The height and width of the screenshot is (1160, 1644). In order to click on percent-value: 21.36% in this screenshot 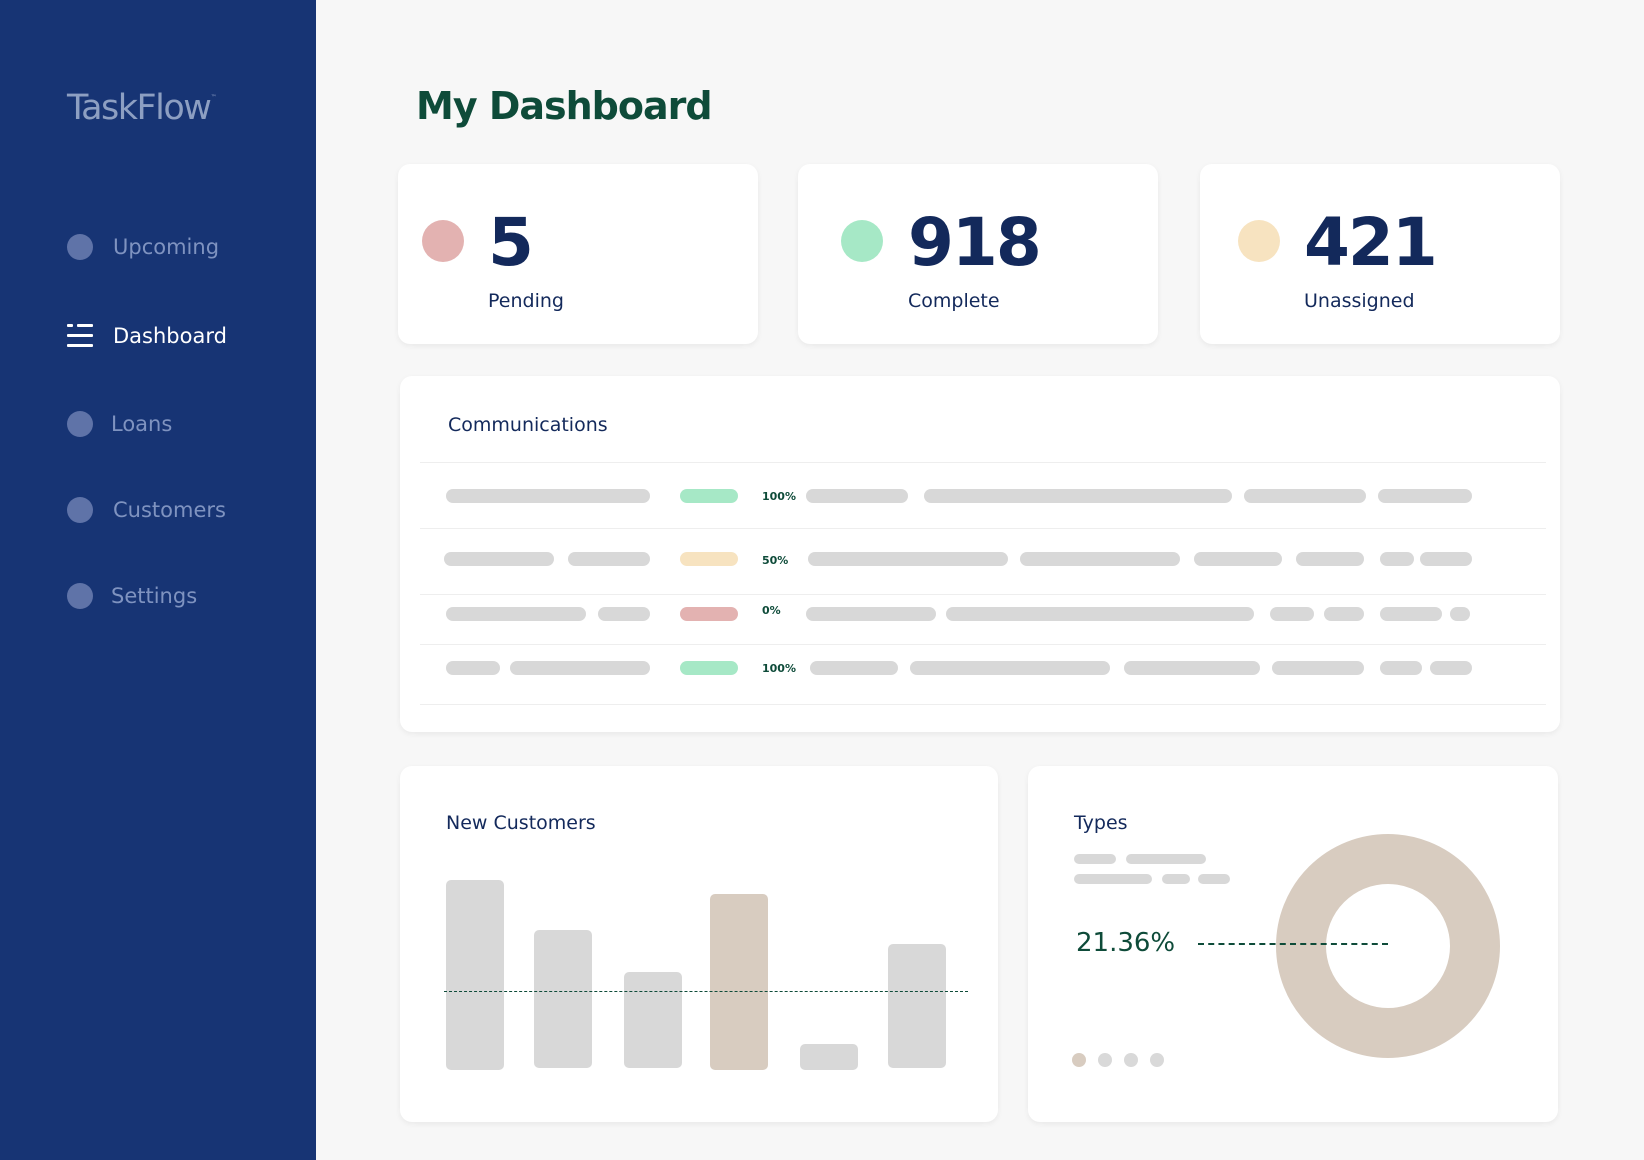, I will do `click(1126, 943)`.